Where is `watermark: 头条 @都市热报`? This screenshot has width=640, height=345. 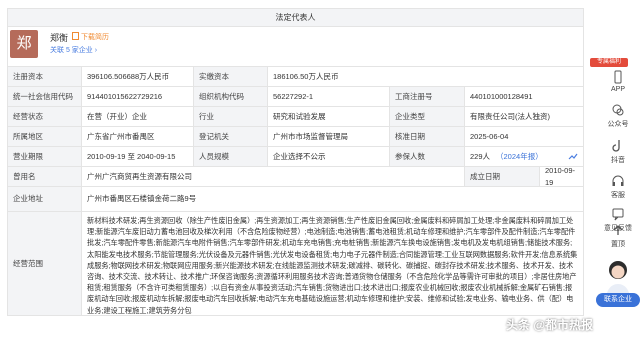
watermark: 头条 @都市热报 is located at coordinates (550, 325).